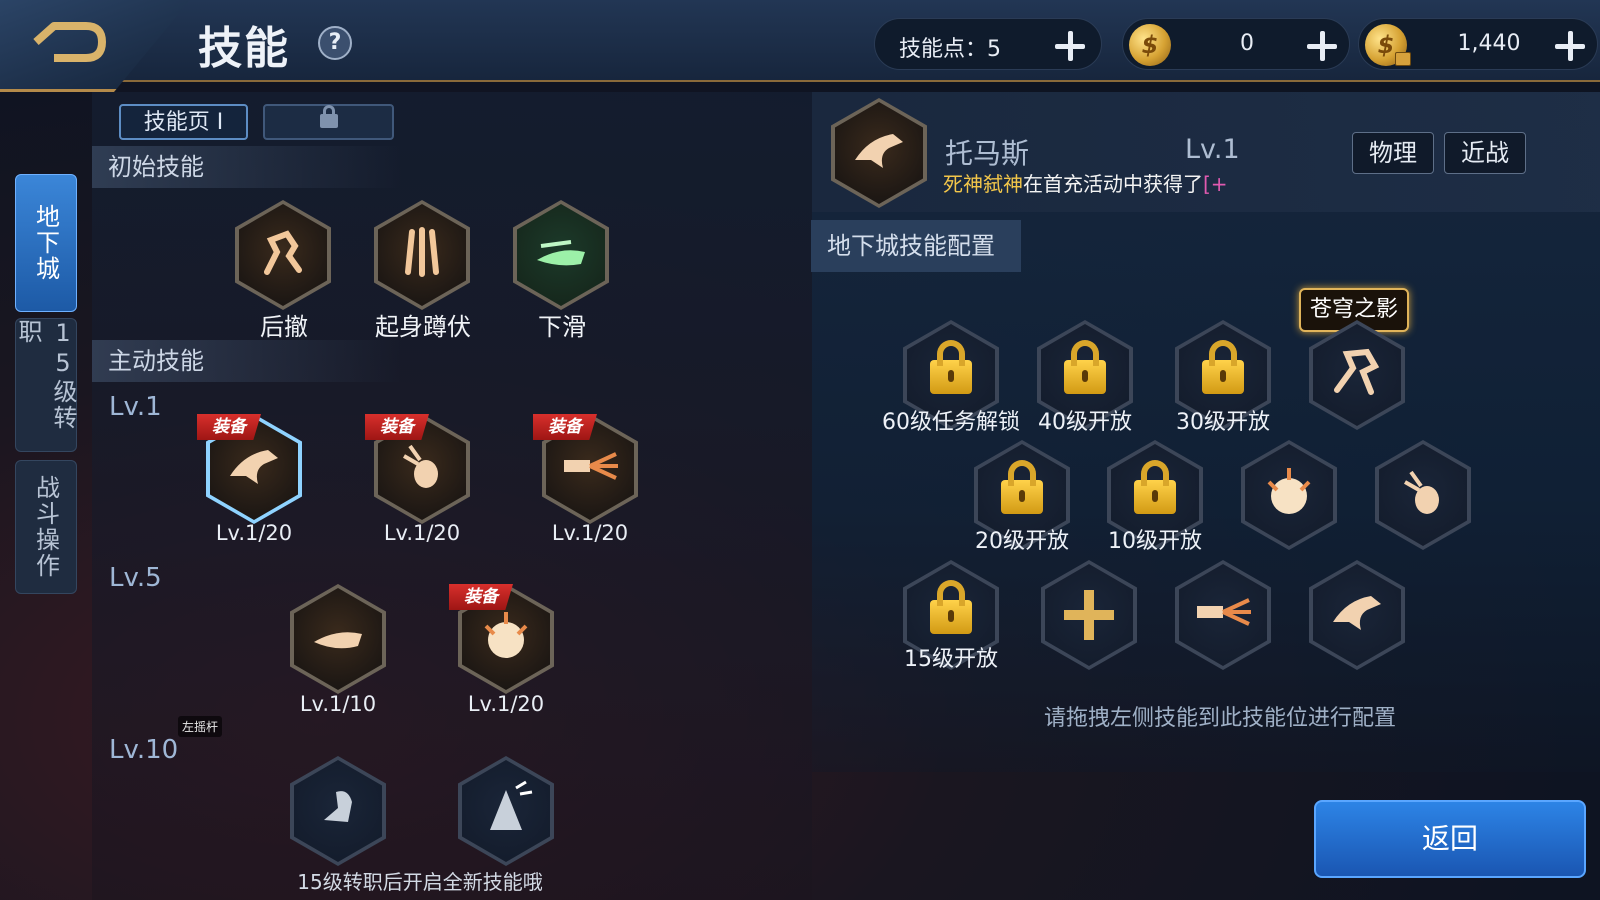  I want to click on tab-class-change: 15级转职, so click(45, 385).